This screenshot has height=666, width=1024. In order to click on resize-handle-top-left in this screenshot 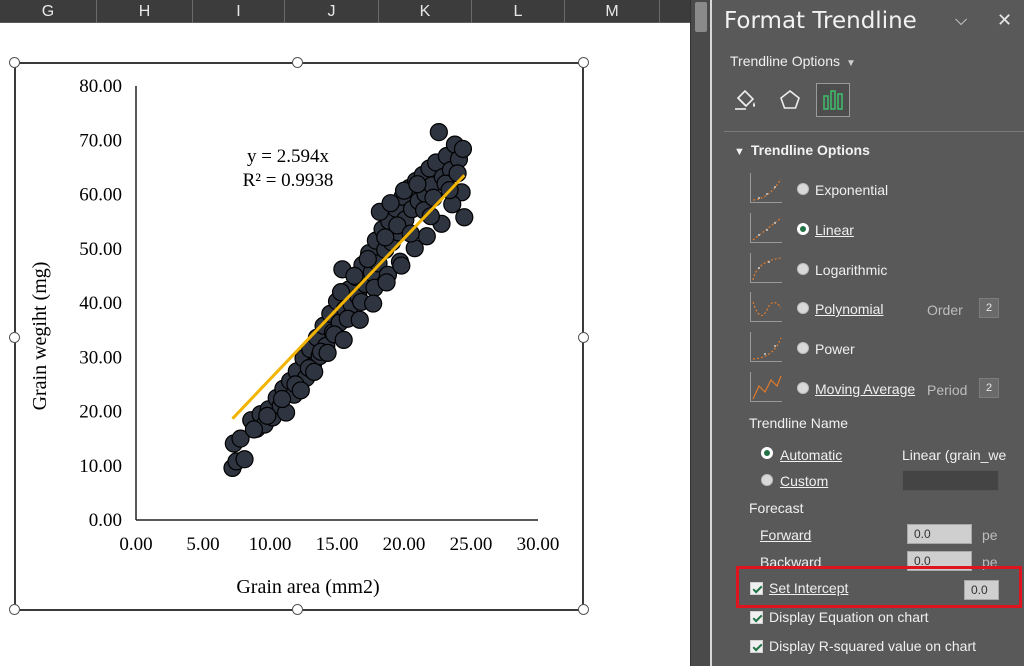, I will do `click(14, 62)`.